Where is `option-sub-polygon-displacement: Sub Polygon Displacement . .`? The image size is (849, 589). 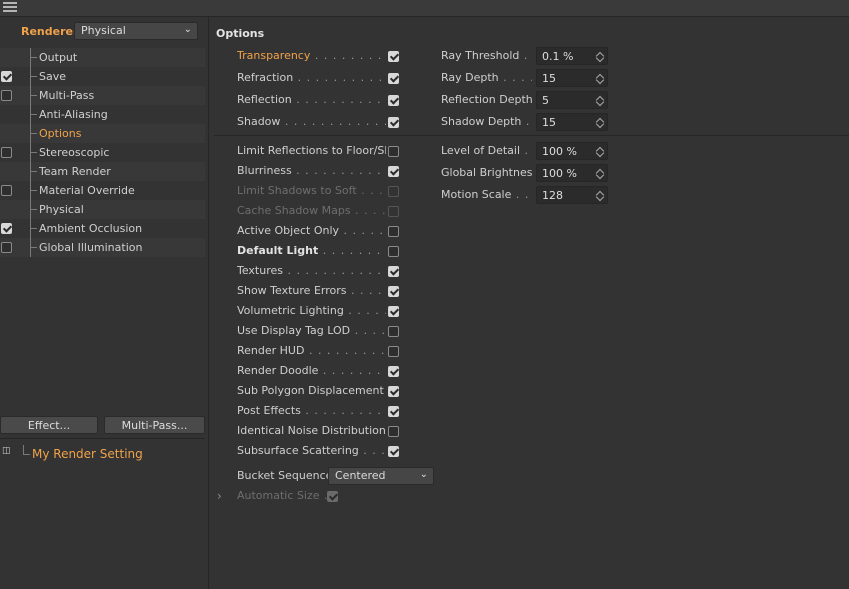
option-sub-polygon-displacement: Sub Polygon Displacement . . is located at coordinates (311, 392).